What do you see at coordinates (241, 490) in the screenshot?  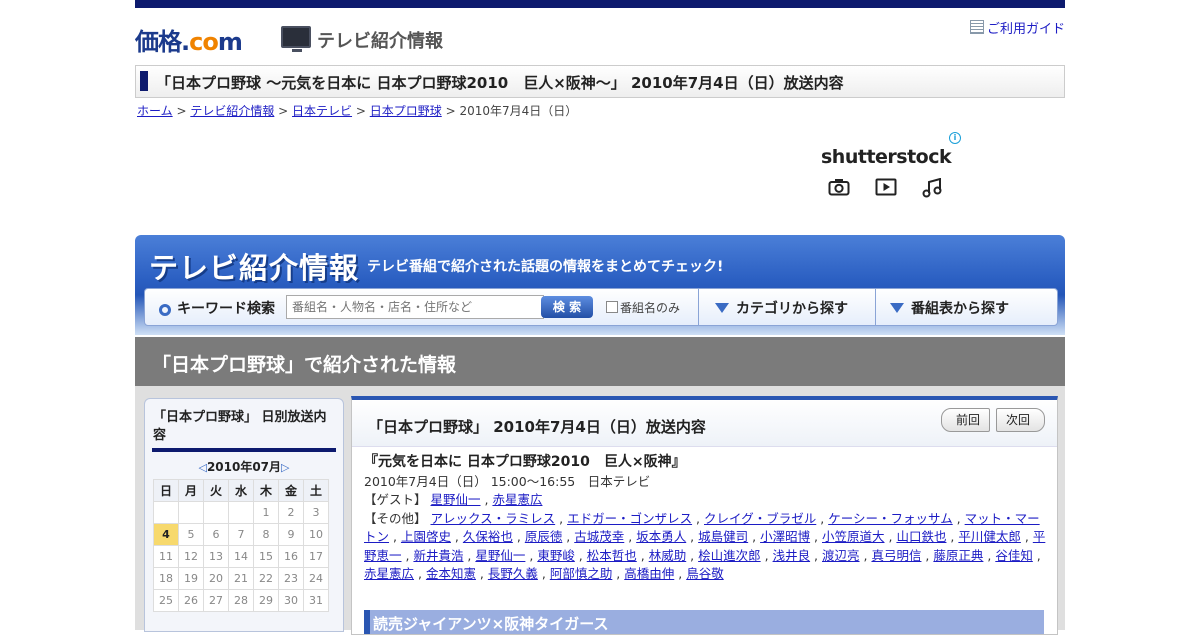 I see `weekday-cell: 水` at bounding box center [241, 490].